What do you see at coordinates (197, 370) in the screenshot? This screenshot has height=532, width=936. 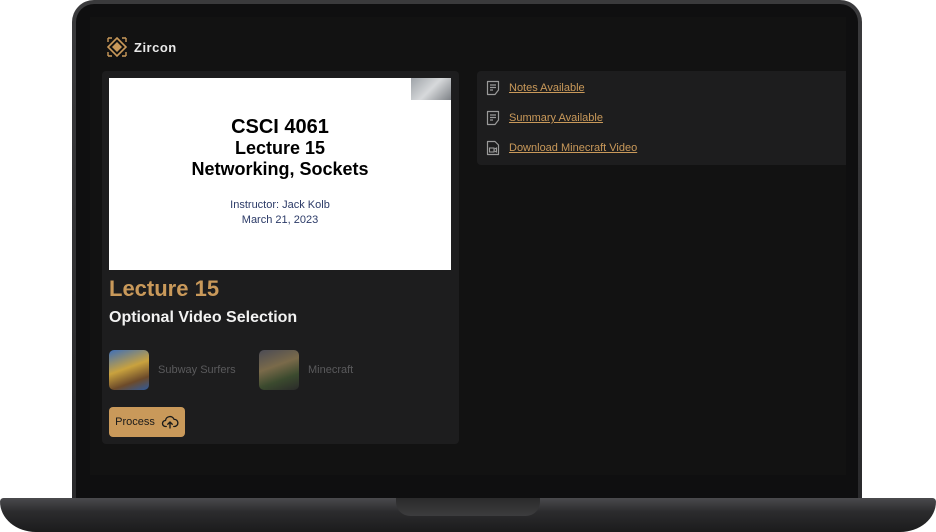 I see `video-option-label: Subway Surfers` at bounding box center [197, 370].